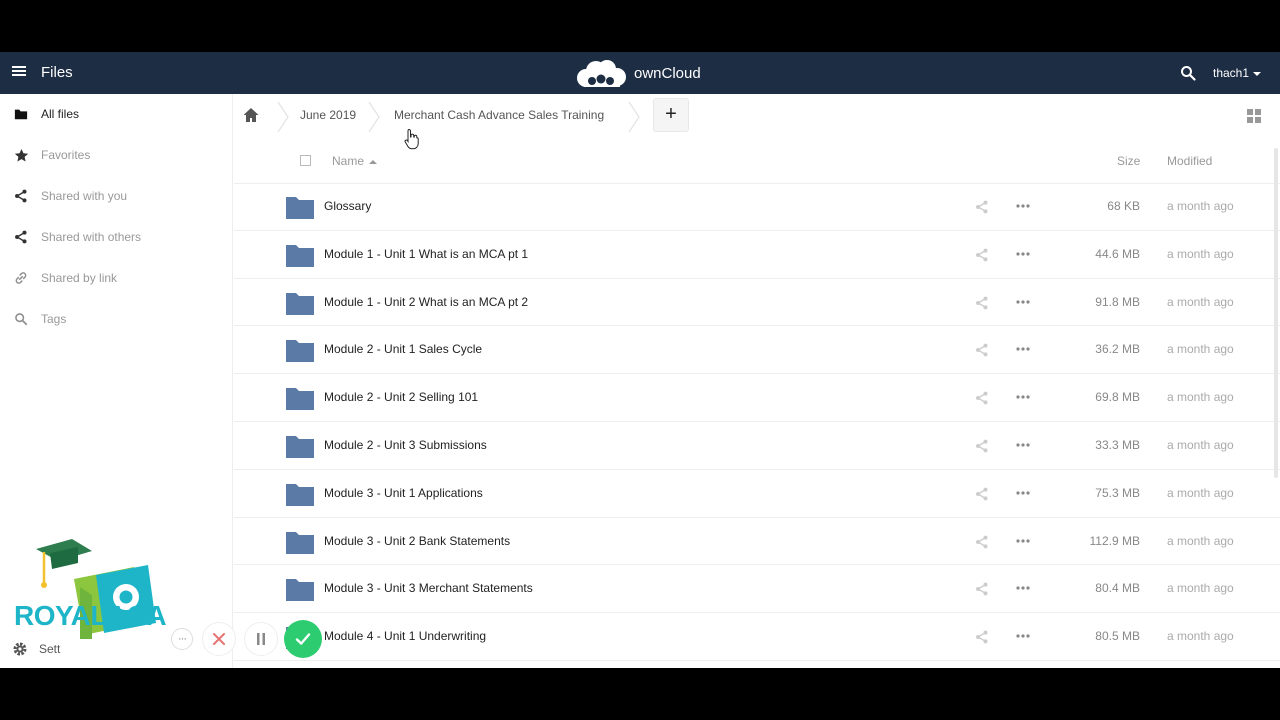  What do you see at coordinates (116, 114) in the screenshot?
I see `sidebar-item-all-files: All files` at bounding box center [116, 114].